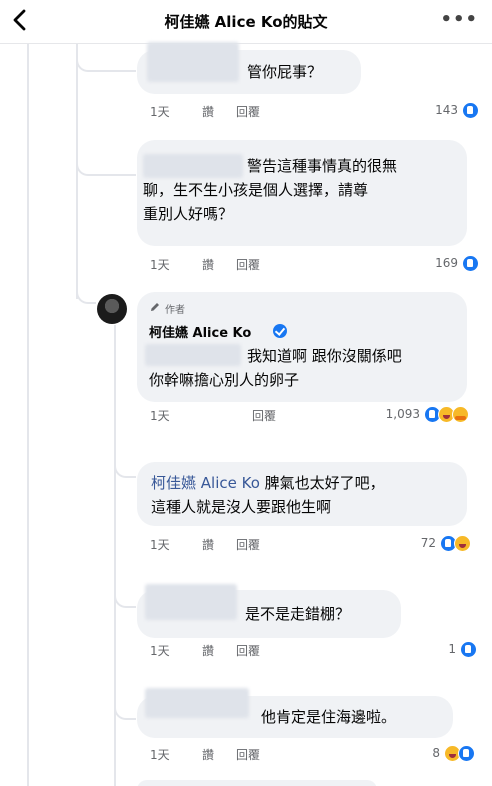 Image resolution: width=492 pixels, height=786 pixels. What do you see at coordinates (408, 543) in the screenshot?
I see `reaction-count: 72` at bounding box center [408, 543].